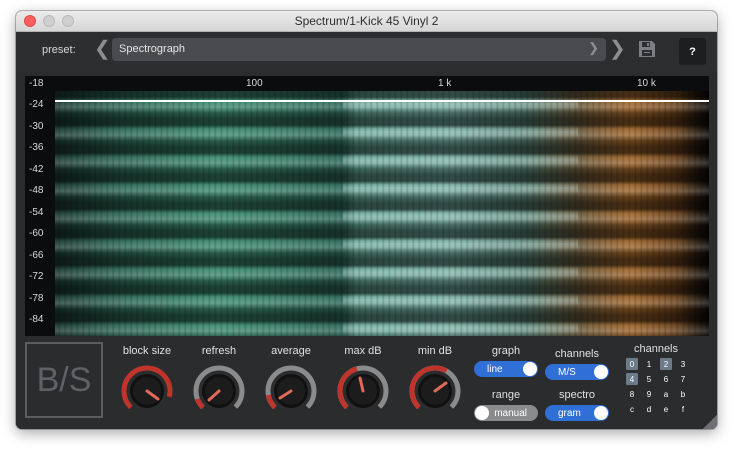 Image resolution: width=734 pixels, height=450 pixels. Describe the element at coordinates (683, 409) in the screenshot. I see `channel-button: f` at that location.